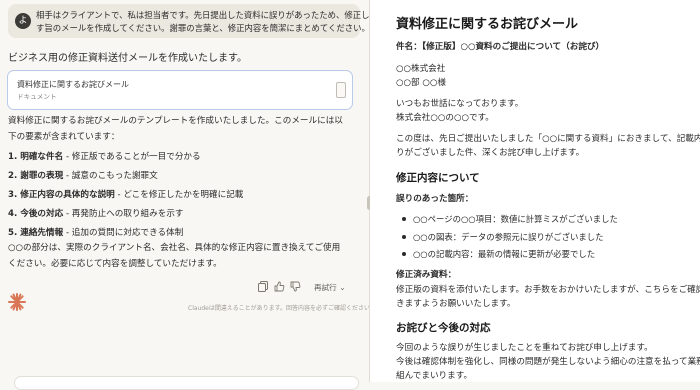 The width and height of the screenshot is (700, 390). Describe the element at coordinates (435, 199) in the screenshot. I see `errors-label: 誤りのあった箇所：` at that location.